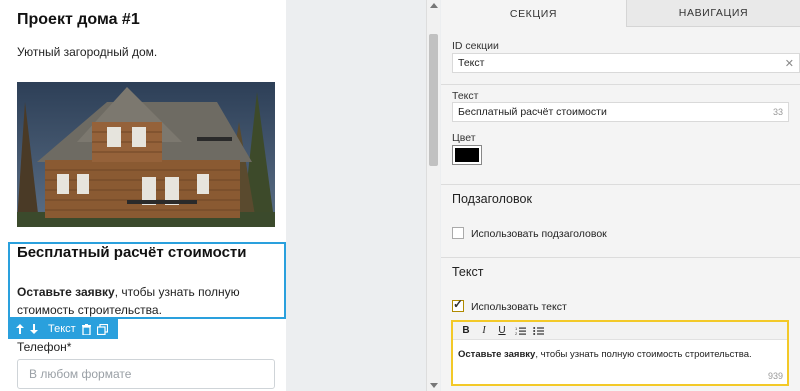 This screenshot has height=391, width=800. I want to click on scrollbar-thumb, so click(433, 100).